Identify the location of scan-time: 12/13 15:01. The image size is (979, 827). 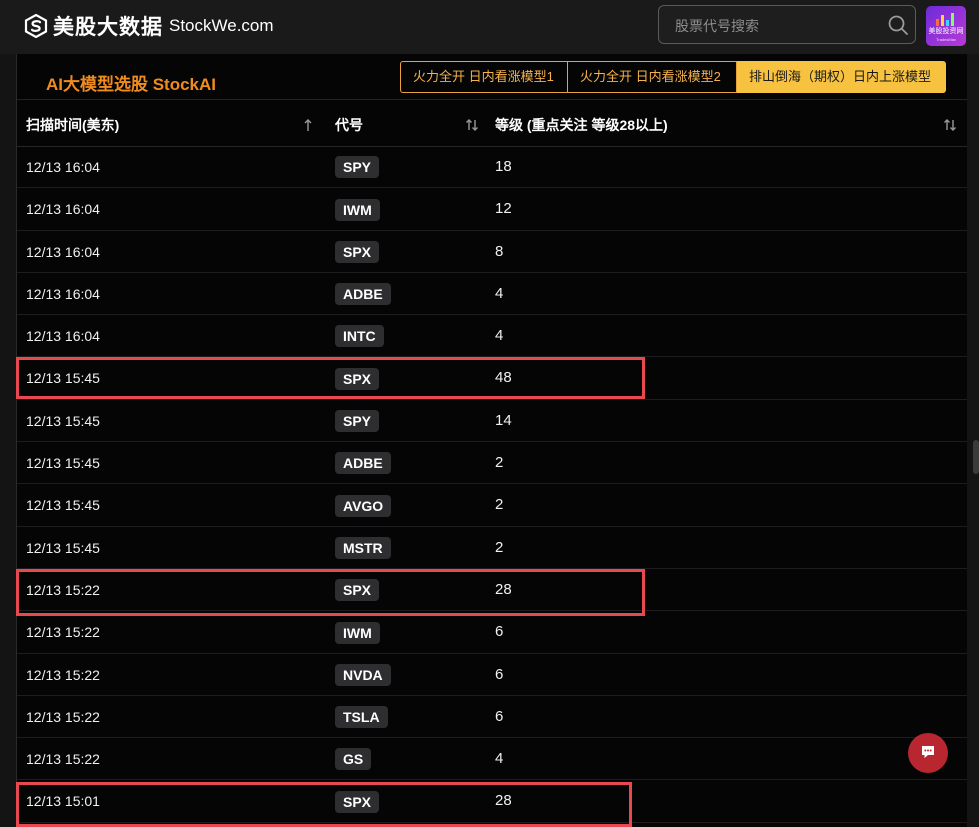
(63, 801).